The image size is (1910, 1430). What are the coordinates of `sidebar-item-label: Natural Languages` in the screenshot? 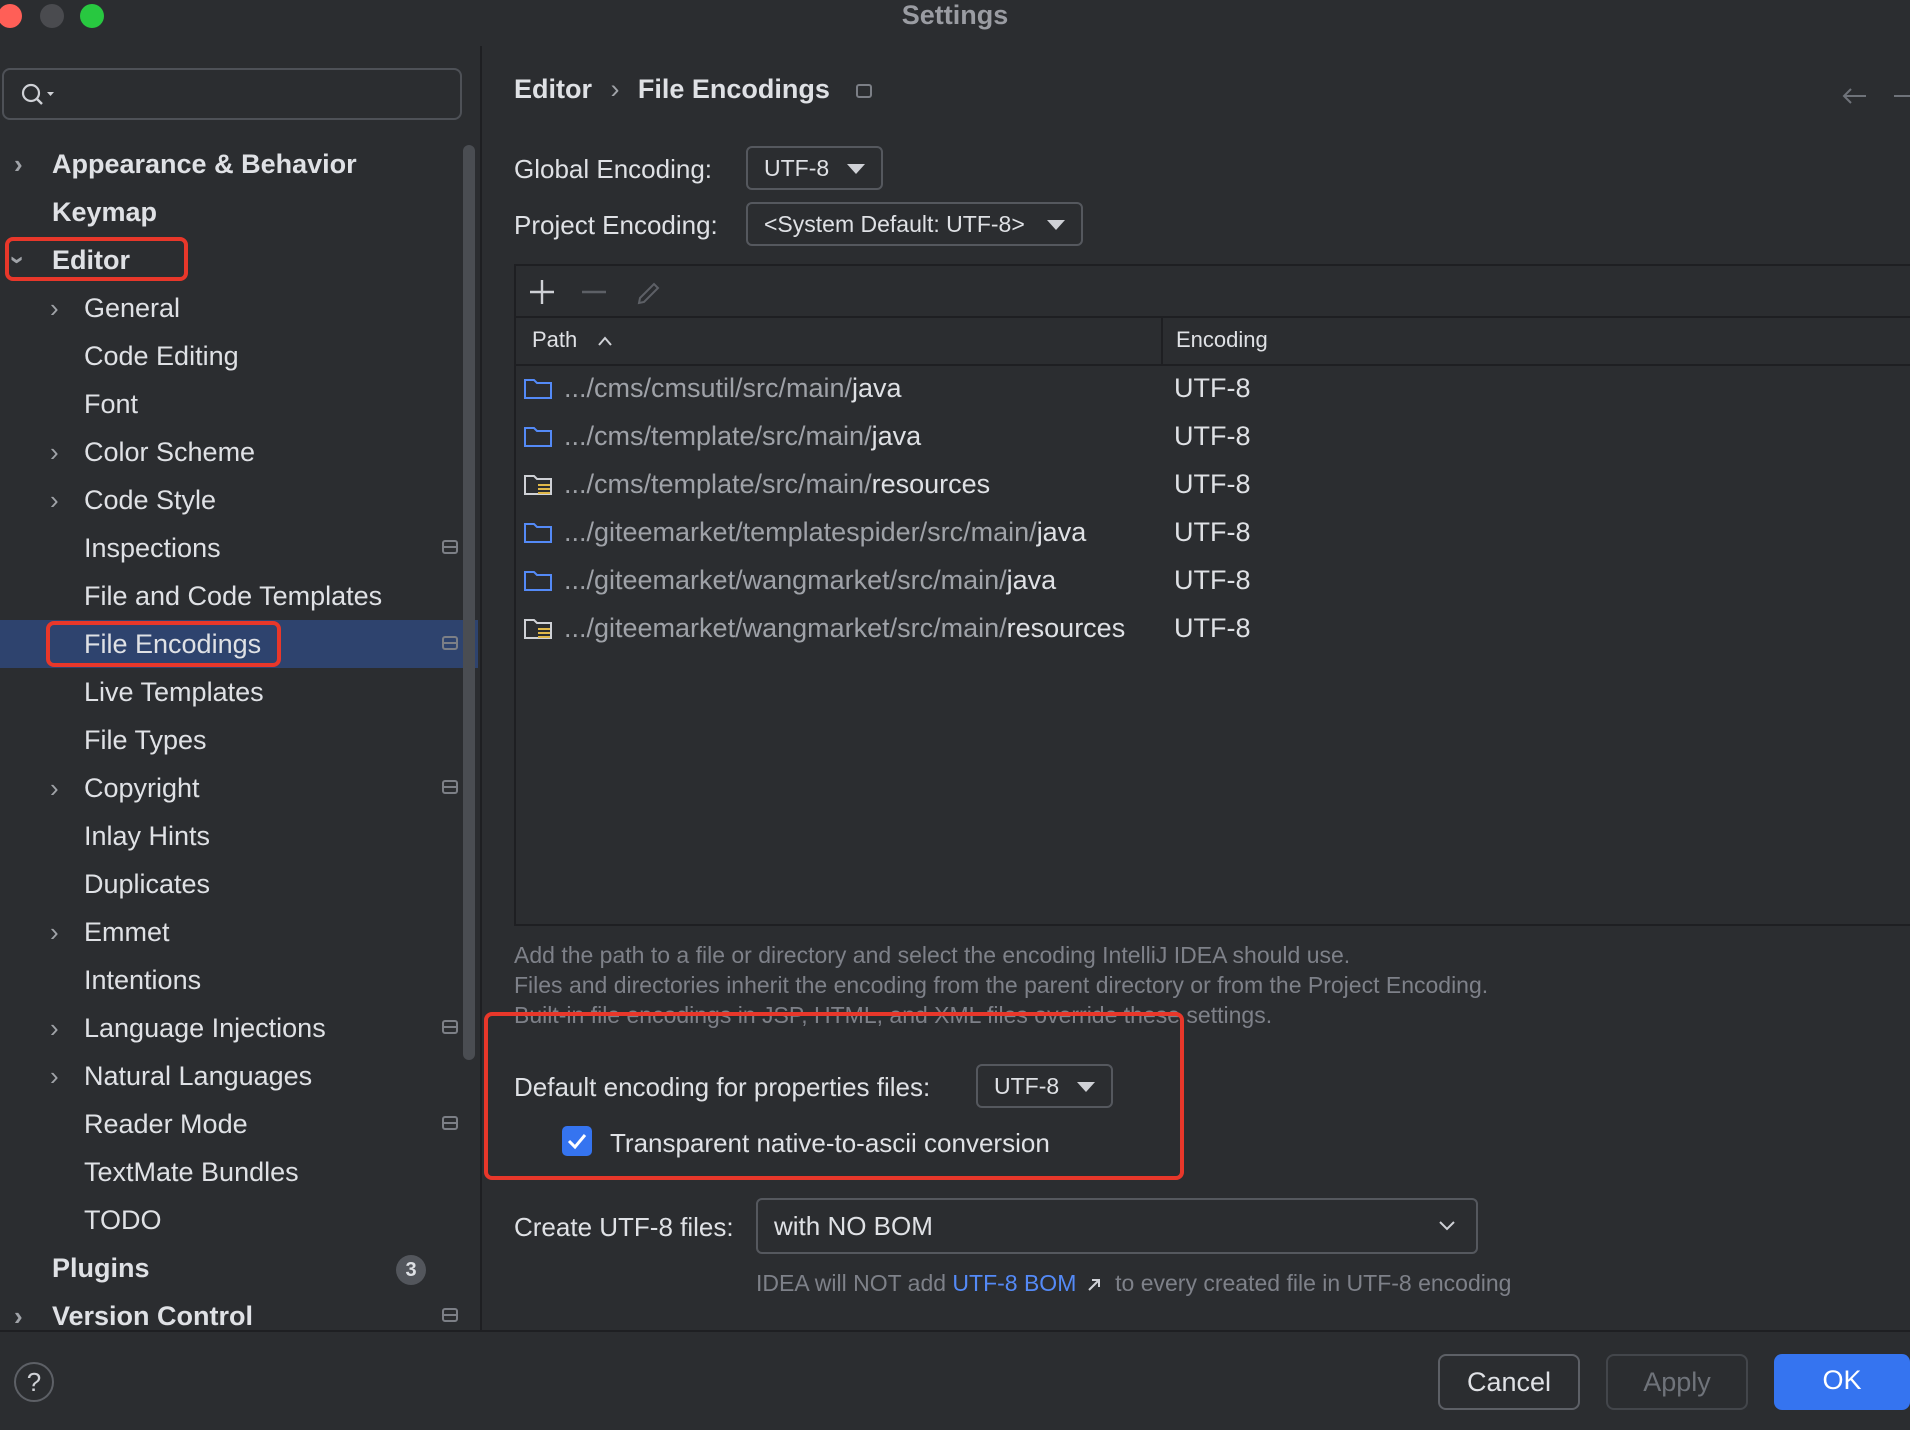 It's located at (198, 1076).